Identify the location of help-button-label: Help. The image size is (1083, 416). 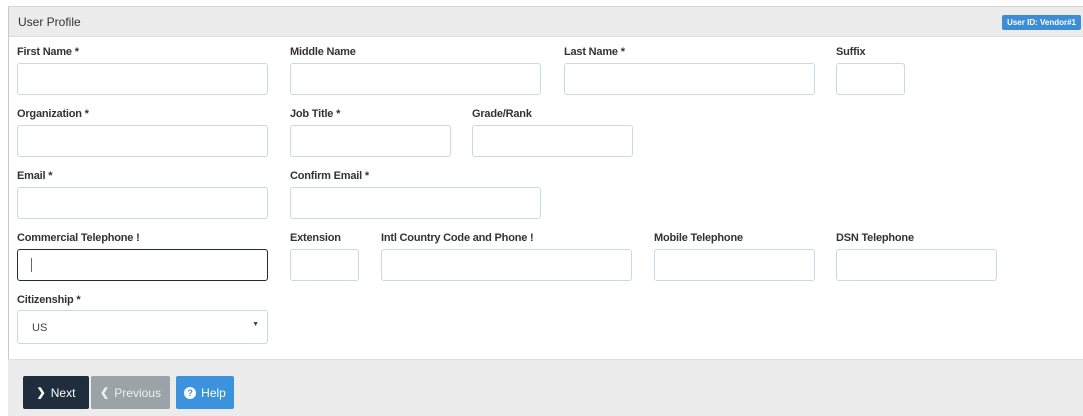
(213, 392).